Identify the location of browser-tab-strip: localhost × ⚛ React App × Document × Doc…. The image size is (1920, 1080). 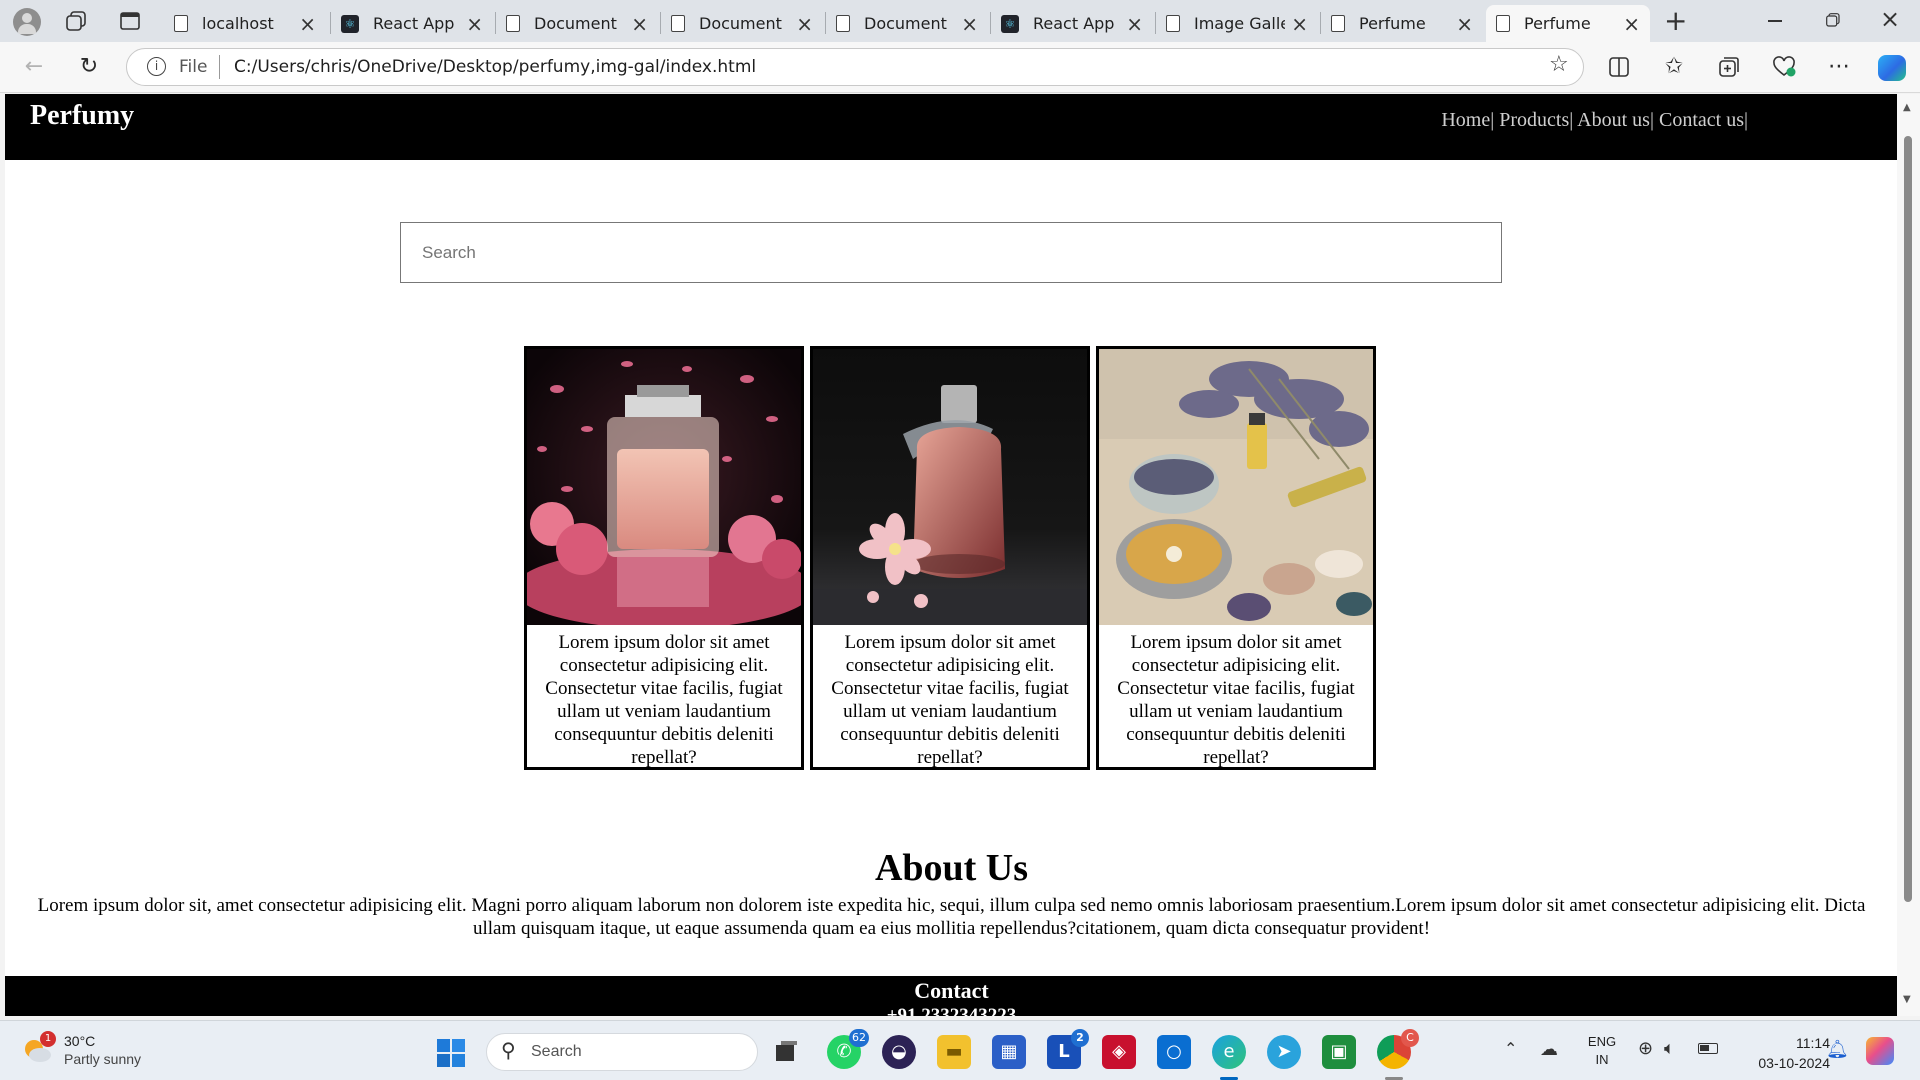
(960, 21).